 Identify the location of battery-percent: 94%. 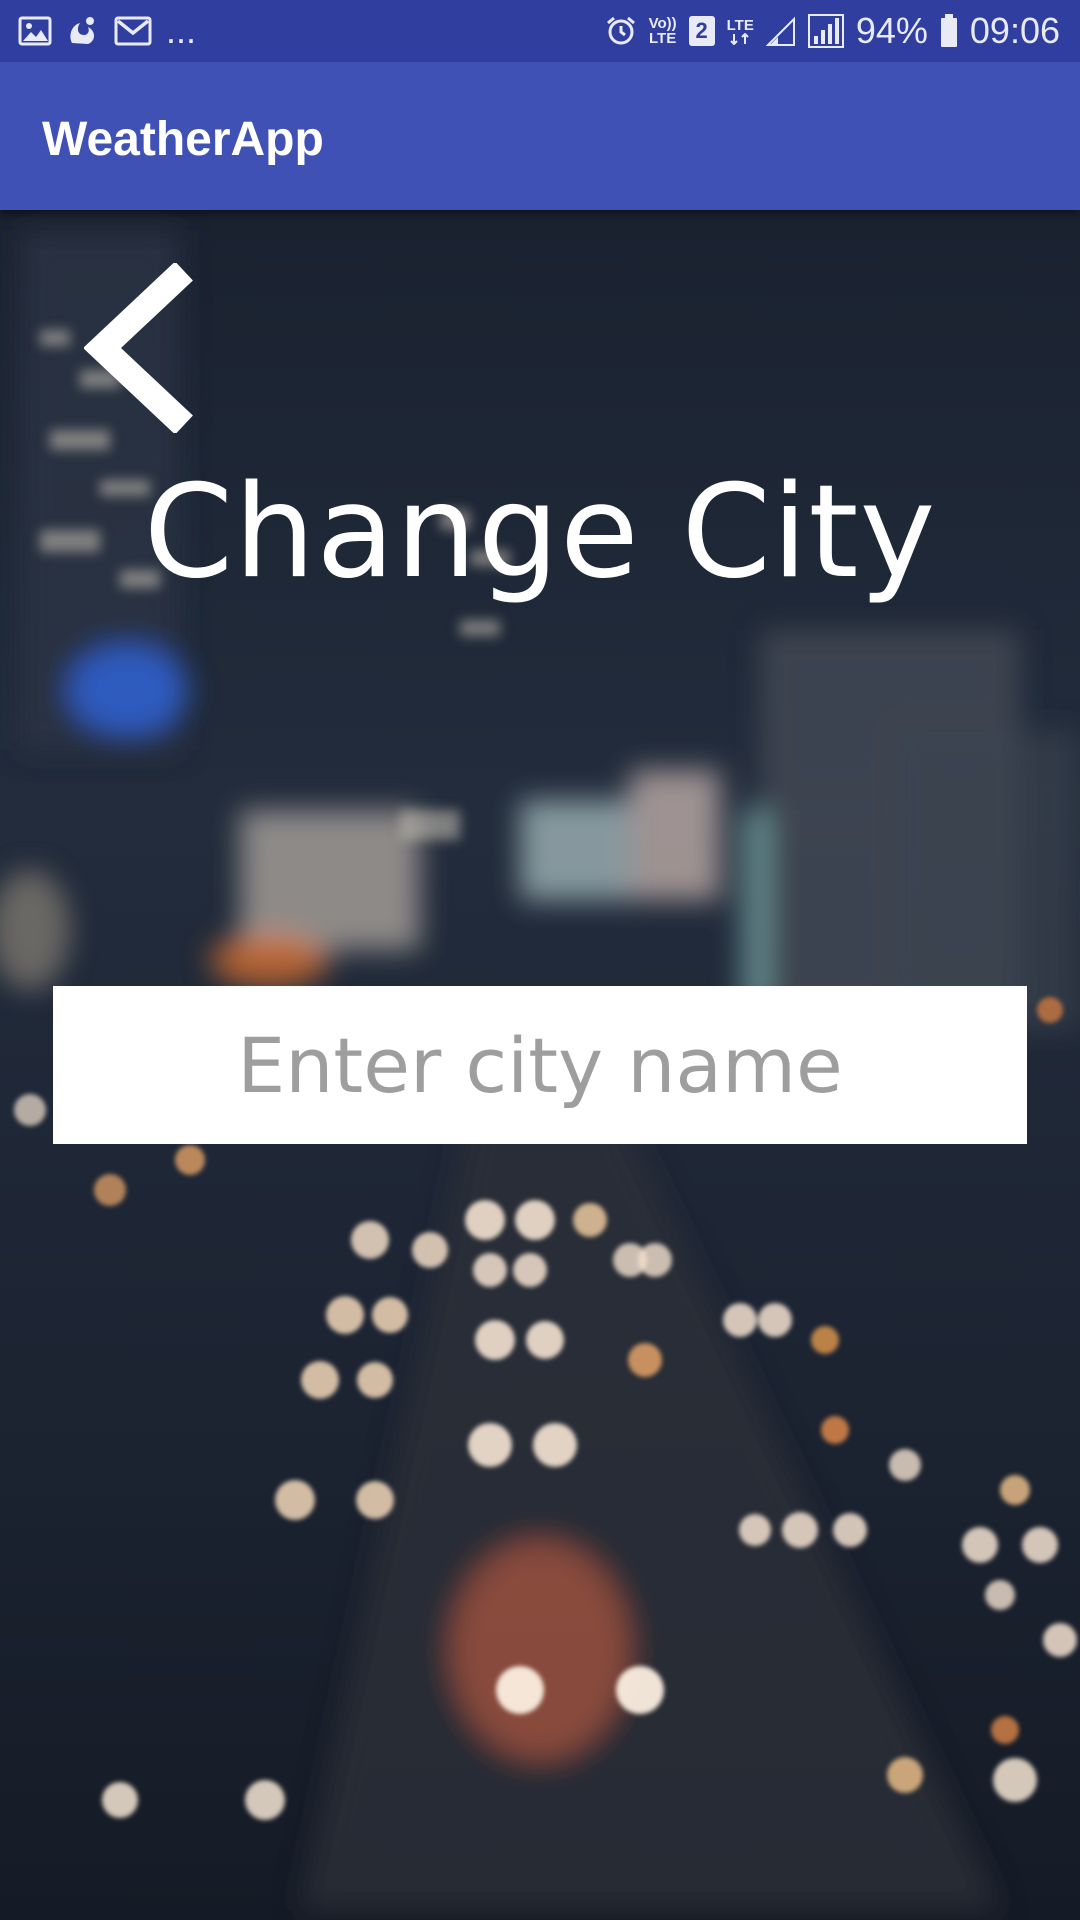
(891, 30).